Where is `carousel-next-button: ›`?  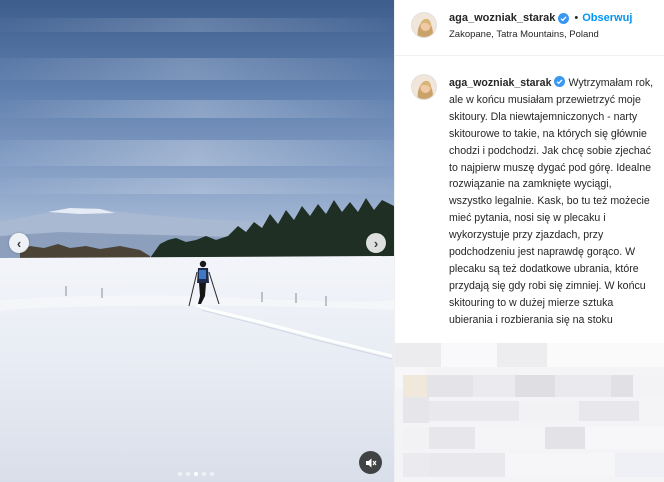
carousel-next-button: › is located at coordinates (376, 243).